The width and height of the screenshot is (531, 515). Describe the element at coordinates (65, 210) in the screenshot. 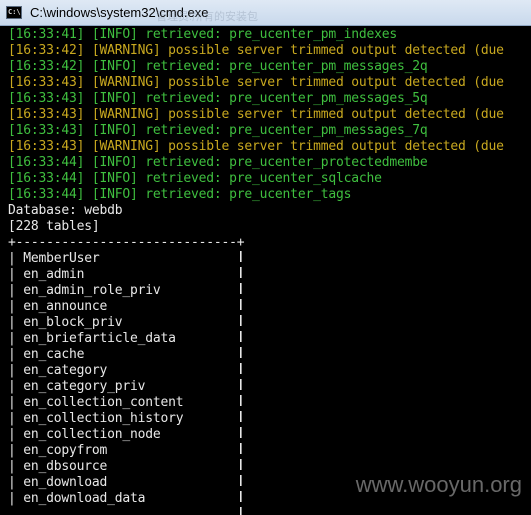

I see `database-line: Database: webdb` at that location.